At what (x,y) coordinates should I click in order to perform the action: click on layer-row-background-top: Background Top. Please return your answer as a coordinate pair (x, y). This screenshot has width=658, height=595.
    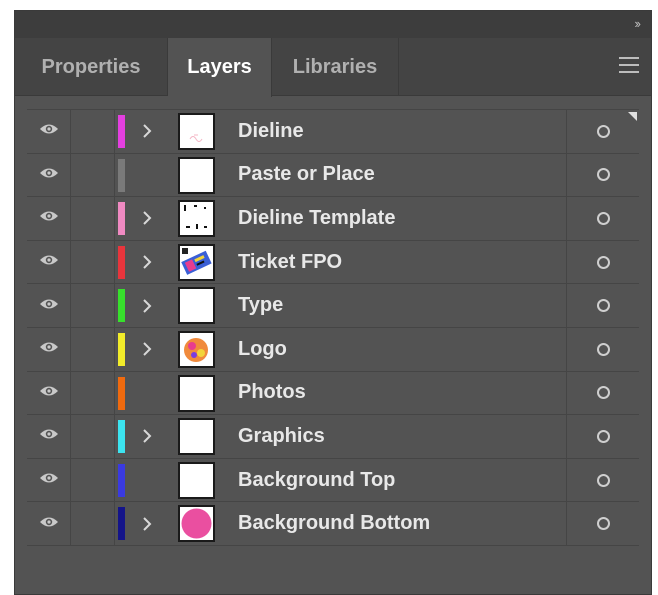
    Looking at the image, I should click on (333, 480).